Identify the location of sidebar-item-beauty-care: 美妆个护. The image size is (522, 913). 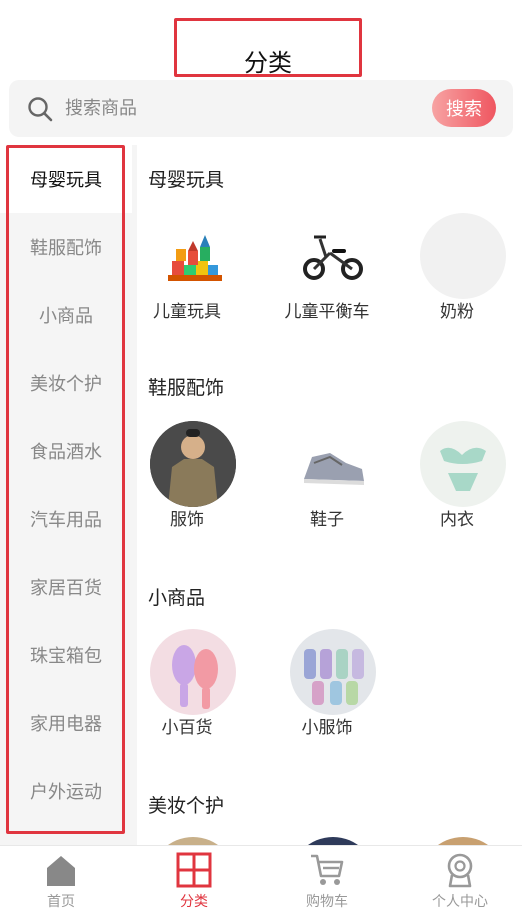
(66, 383).